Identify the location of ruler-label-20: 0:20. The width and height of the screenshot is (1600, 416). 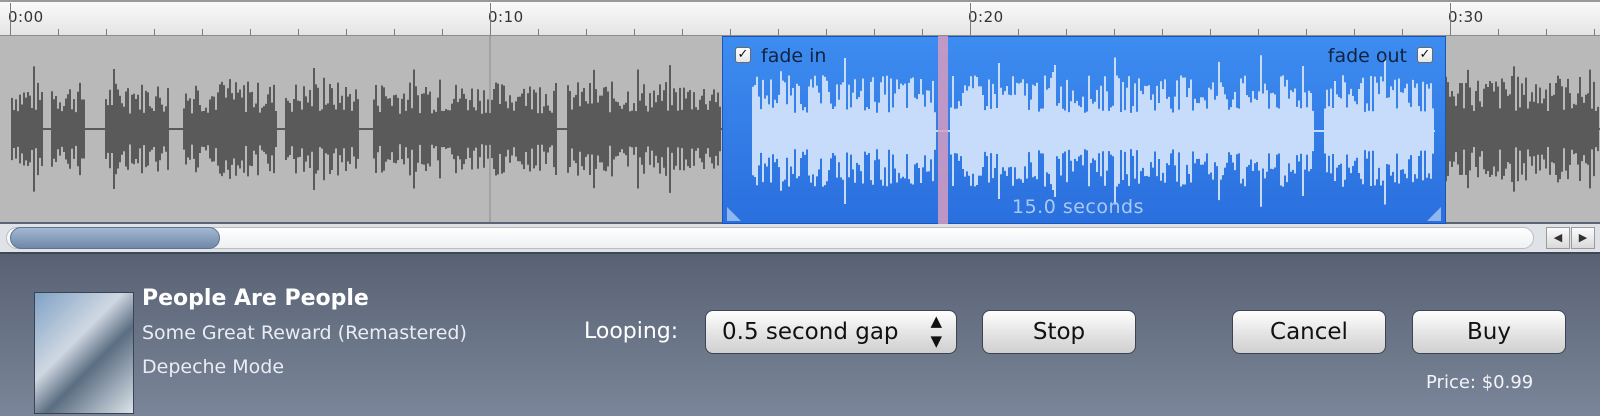
(986, 17).